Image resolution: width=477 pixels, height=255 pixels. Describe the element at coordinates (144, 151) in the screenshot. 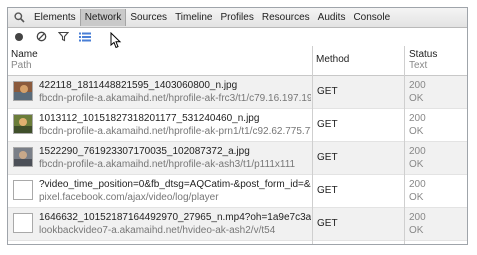

I see `request-name: 1522290_761923307170035_102087372_a.jpg` at that location.